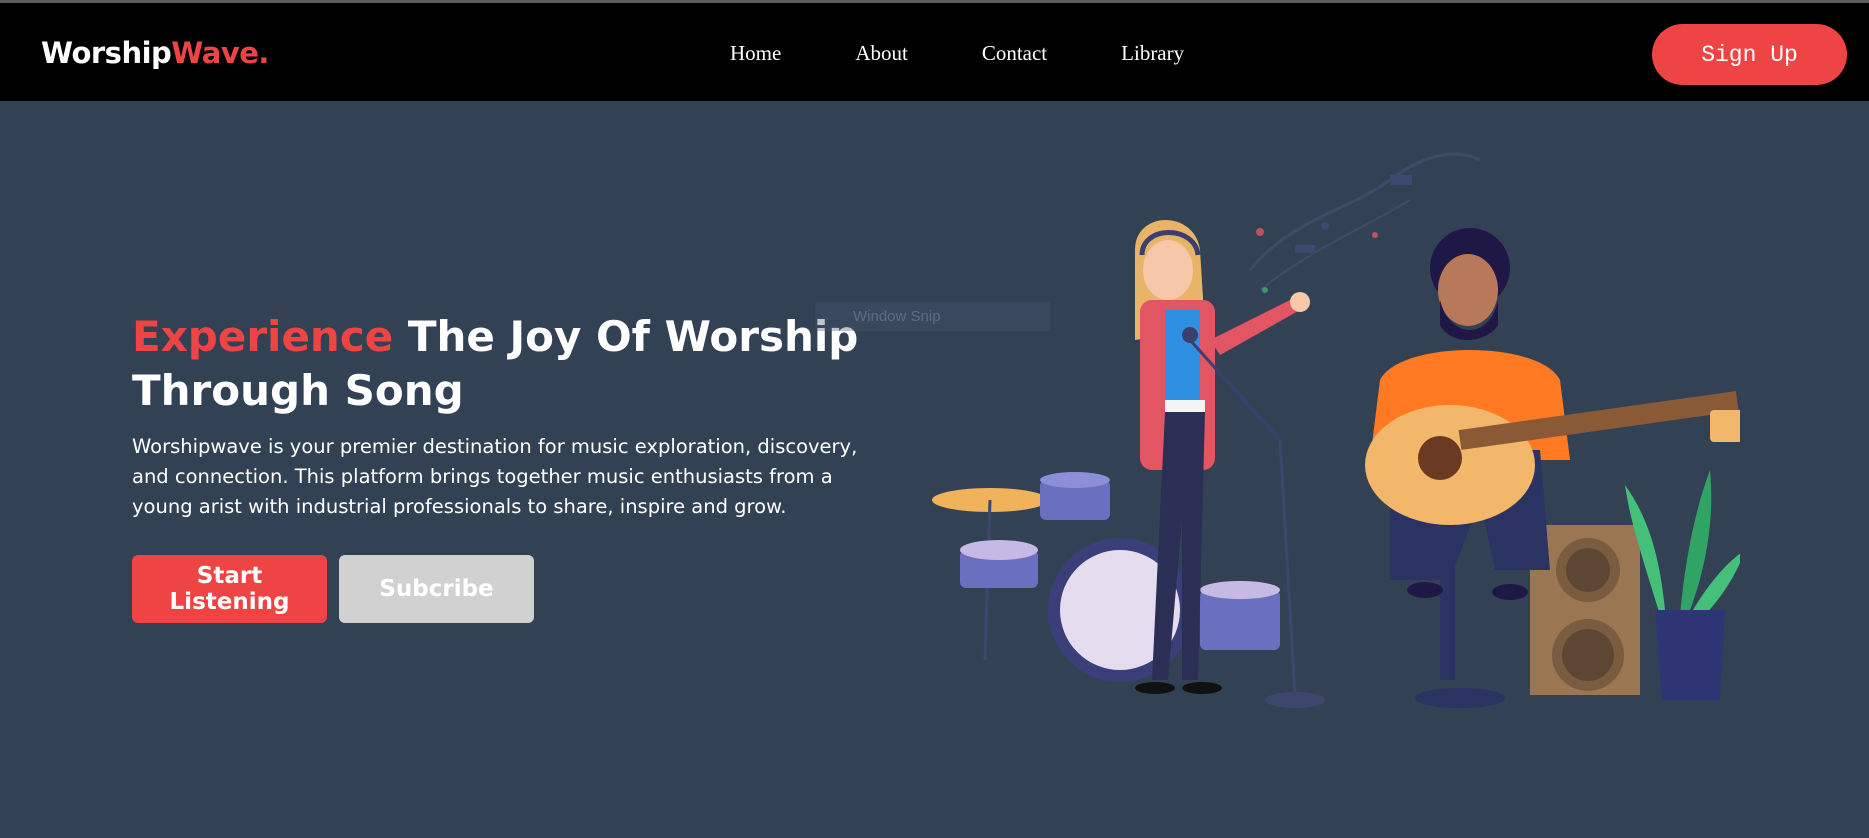 The height and width of the screenshot is (838, 1869). What do you see at coordinates (1749, 54) in the screenshot?
I see `sign-up-button: Sign Up` at bounding box center [1749, 54].